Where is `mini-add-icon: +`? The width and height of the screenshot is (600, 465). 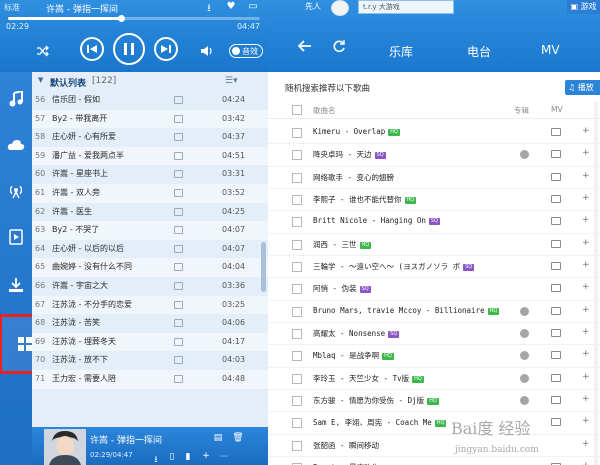 mini-add-icon: + is located at coordinates (206, 456).